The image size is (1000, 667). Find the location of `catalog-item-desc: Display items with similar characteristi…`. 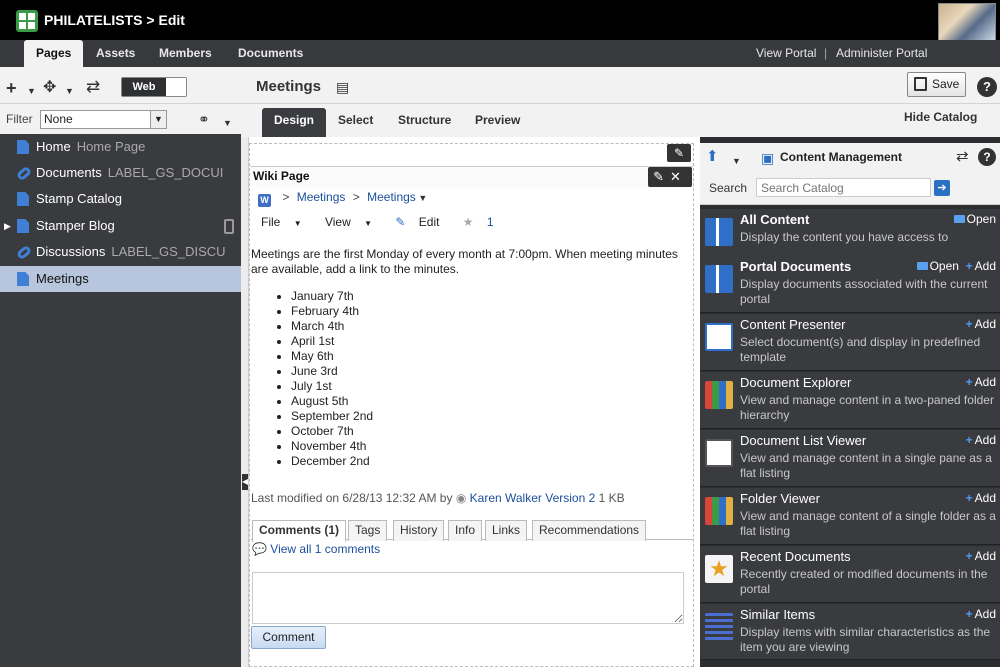

catalog-item-desc: Display items with similar characteristi… is located at coordinates (865, 639).